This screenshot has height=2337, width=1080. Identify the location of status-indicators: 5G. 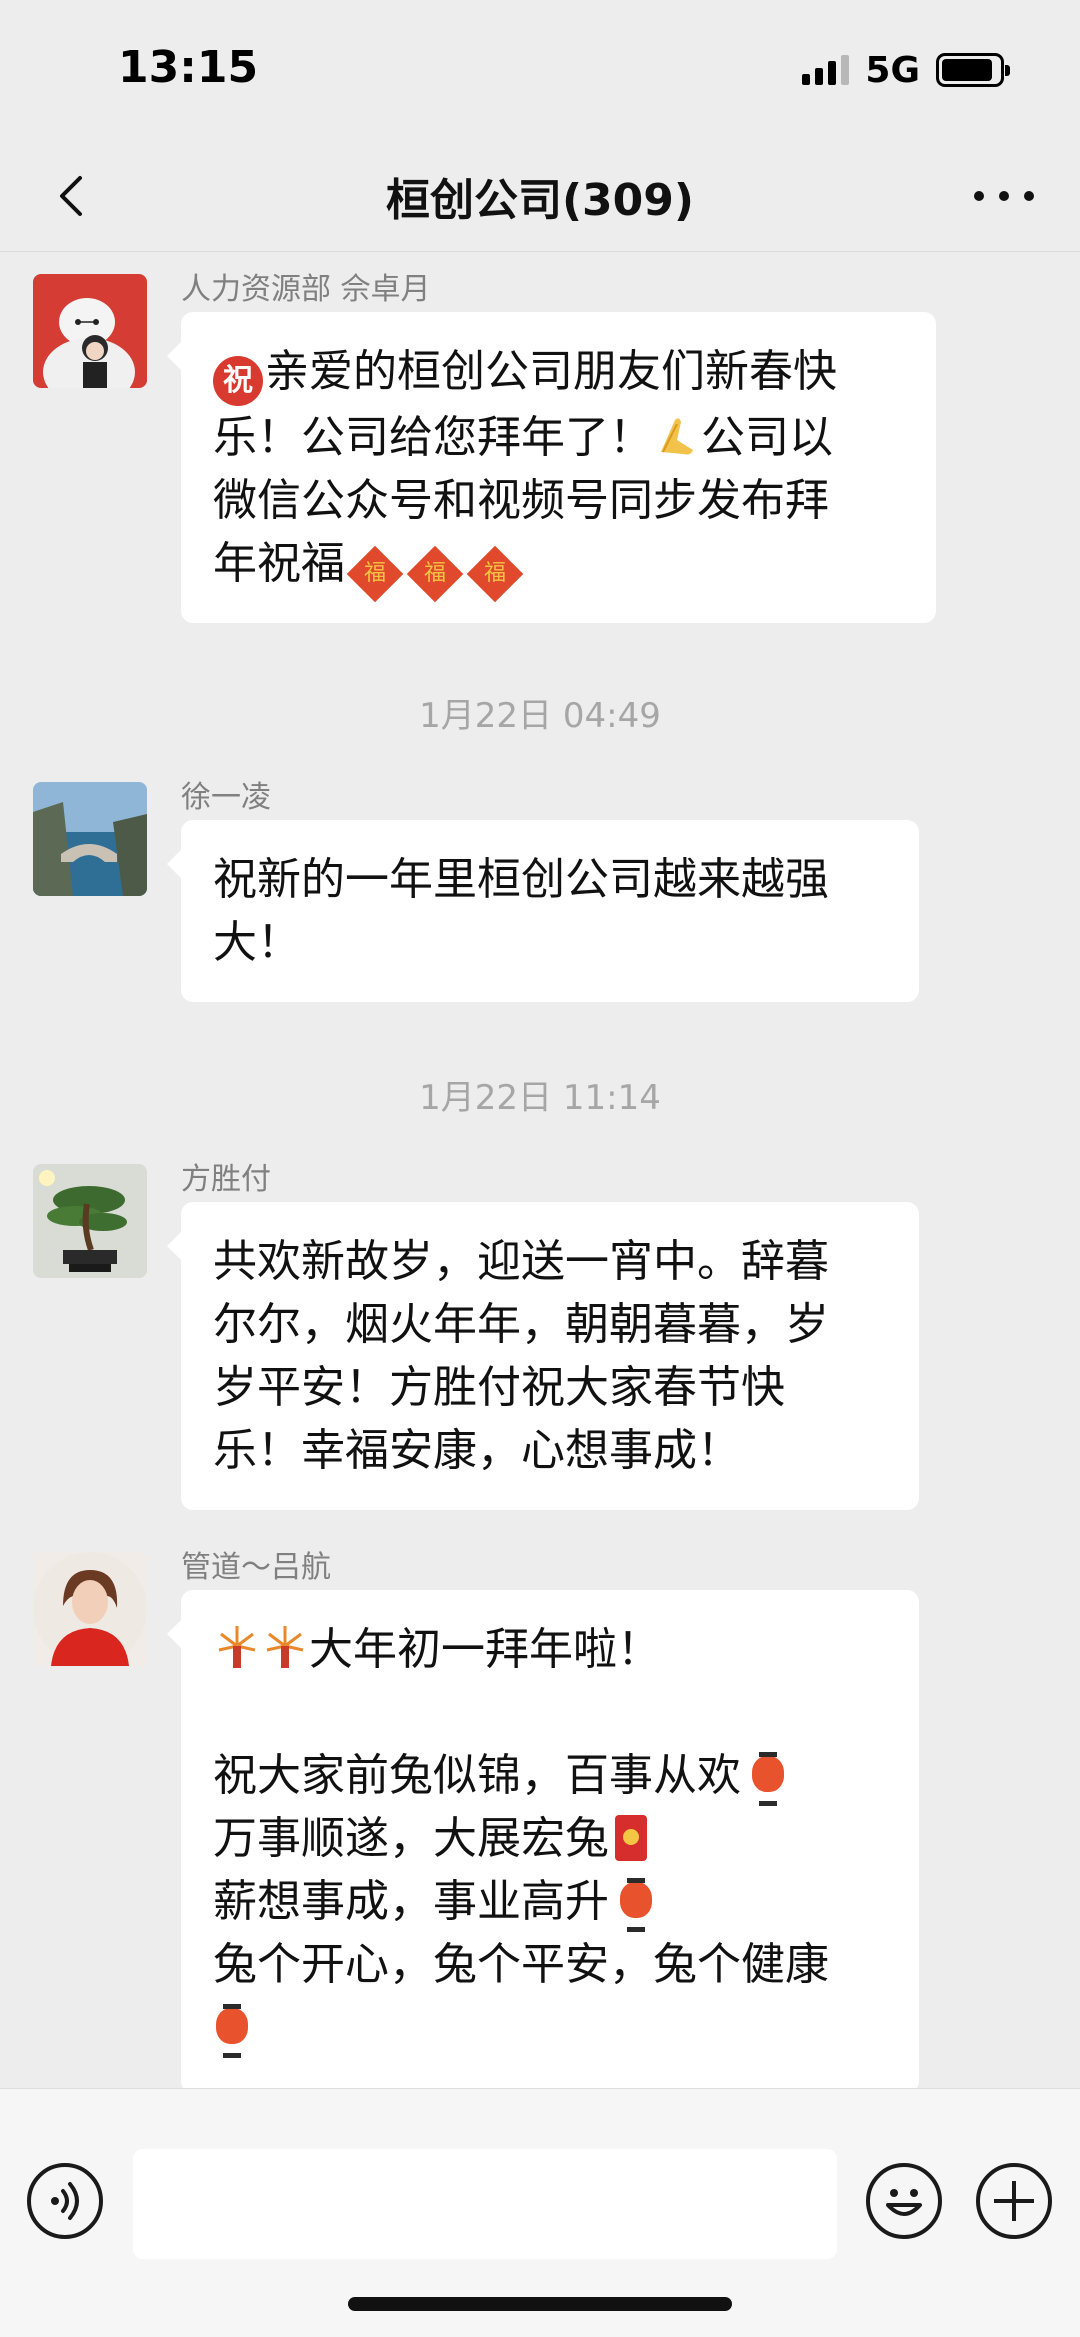
(906, 70).